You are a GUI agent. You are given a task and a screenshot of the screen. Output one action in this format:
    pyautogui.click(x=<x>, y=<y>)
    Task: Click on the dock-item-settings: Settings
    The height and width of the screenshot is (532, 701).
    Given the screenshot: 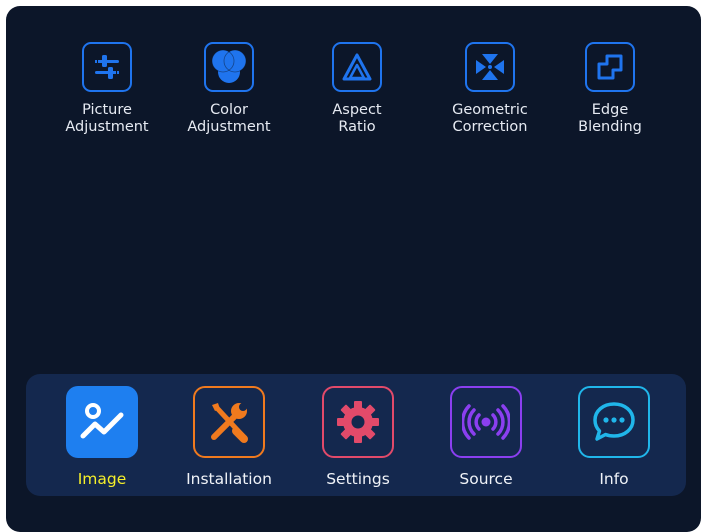 What is the action you would take?
    pyautogui.click(x=358, y=437)
    